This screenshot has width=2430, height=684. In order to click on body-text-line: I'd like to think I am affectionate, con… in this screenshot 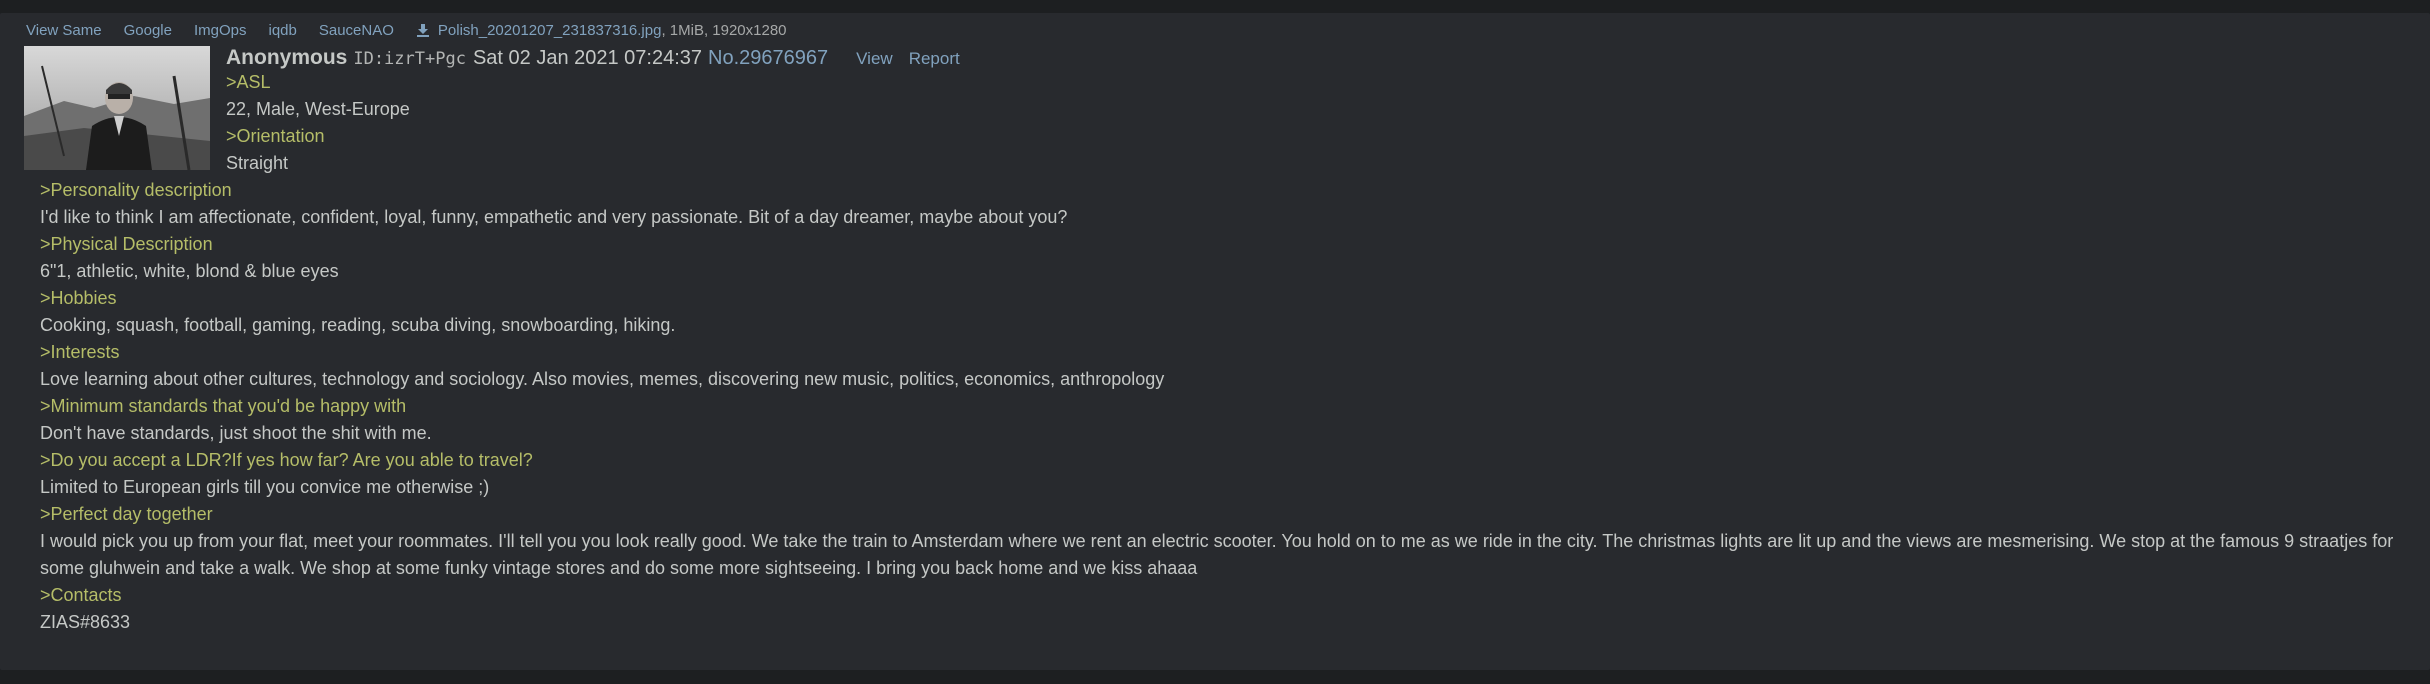, I will do `click(554, 217)`.